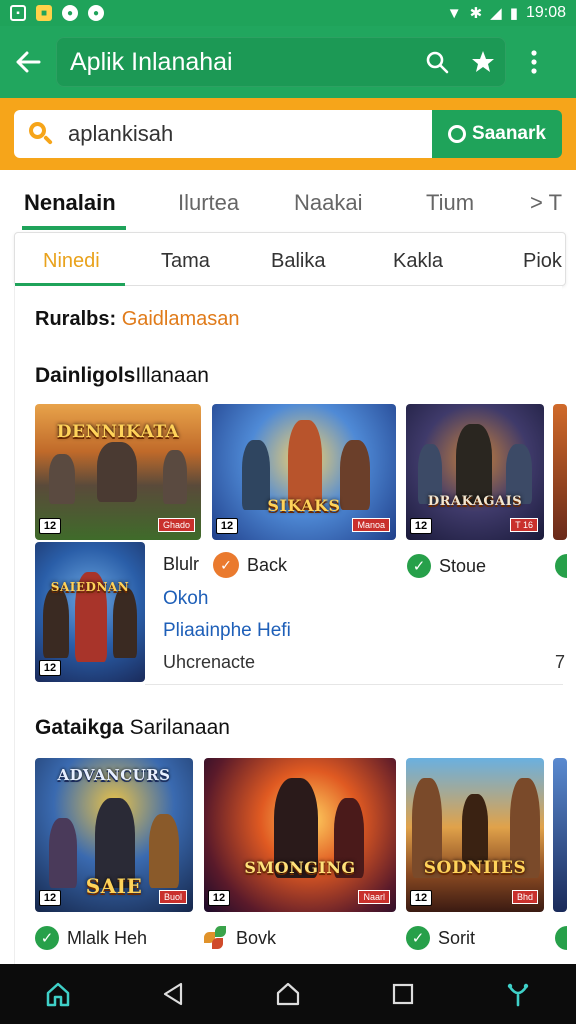 The image size is (576, 1024). Describe the element at coordinates (70, 13) in the screenshot. I see `message-icon: ●` at that location.